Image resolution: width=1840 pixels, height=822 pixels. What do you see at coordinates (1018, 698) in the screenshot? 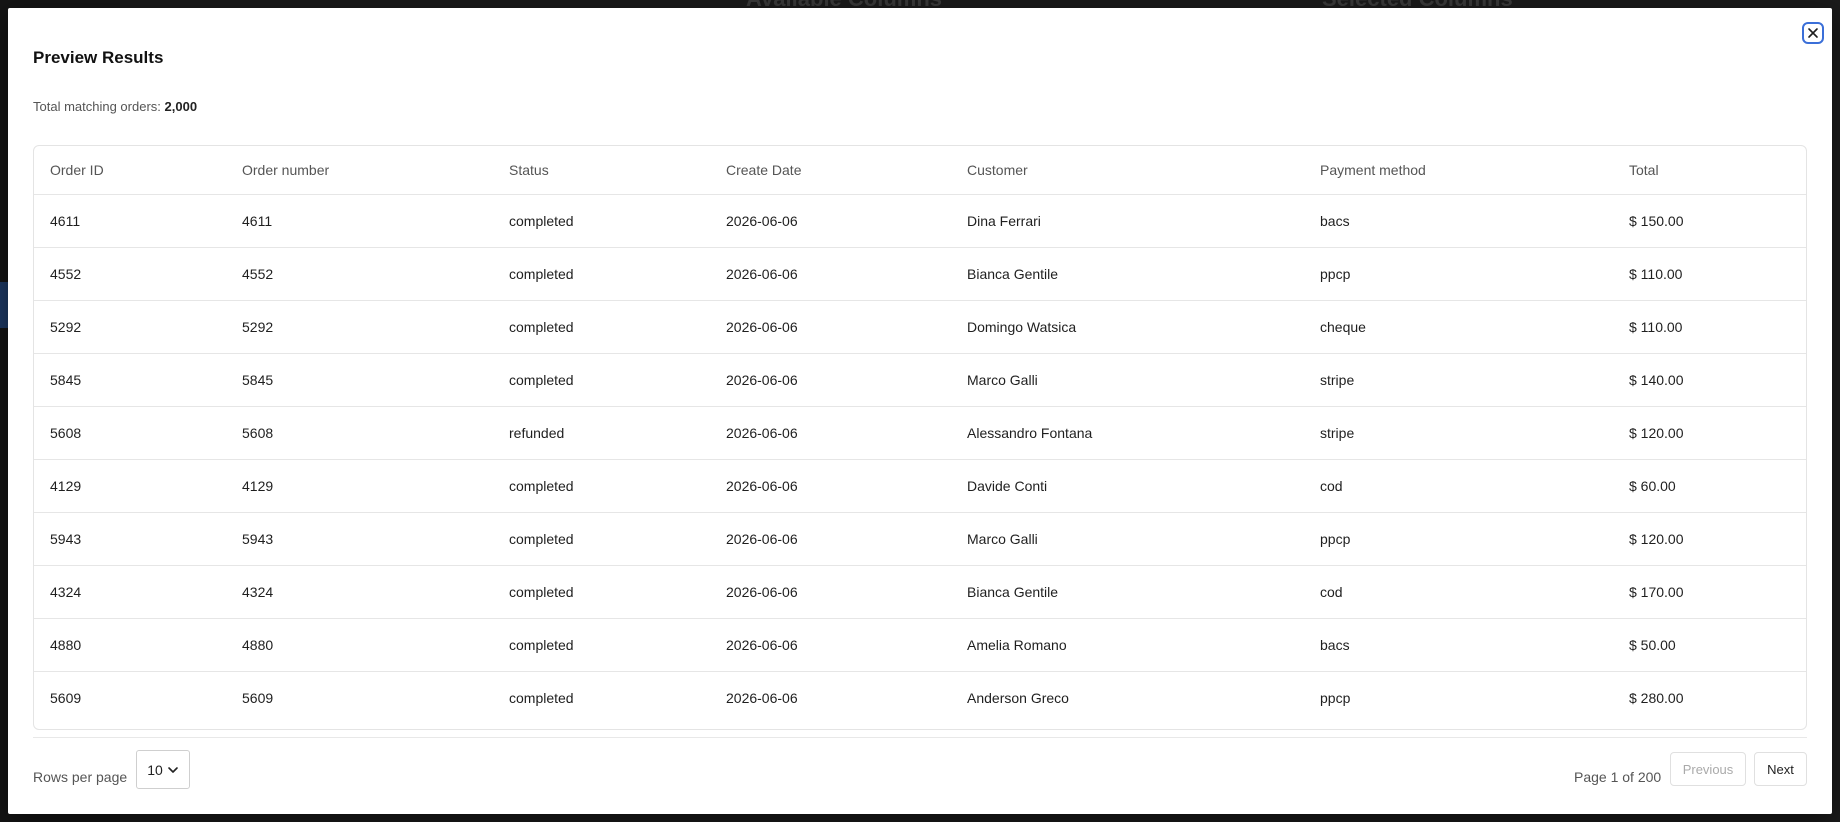
I see `table-cell: Anderson Greco` at bounding box center [1018, 698].